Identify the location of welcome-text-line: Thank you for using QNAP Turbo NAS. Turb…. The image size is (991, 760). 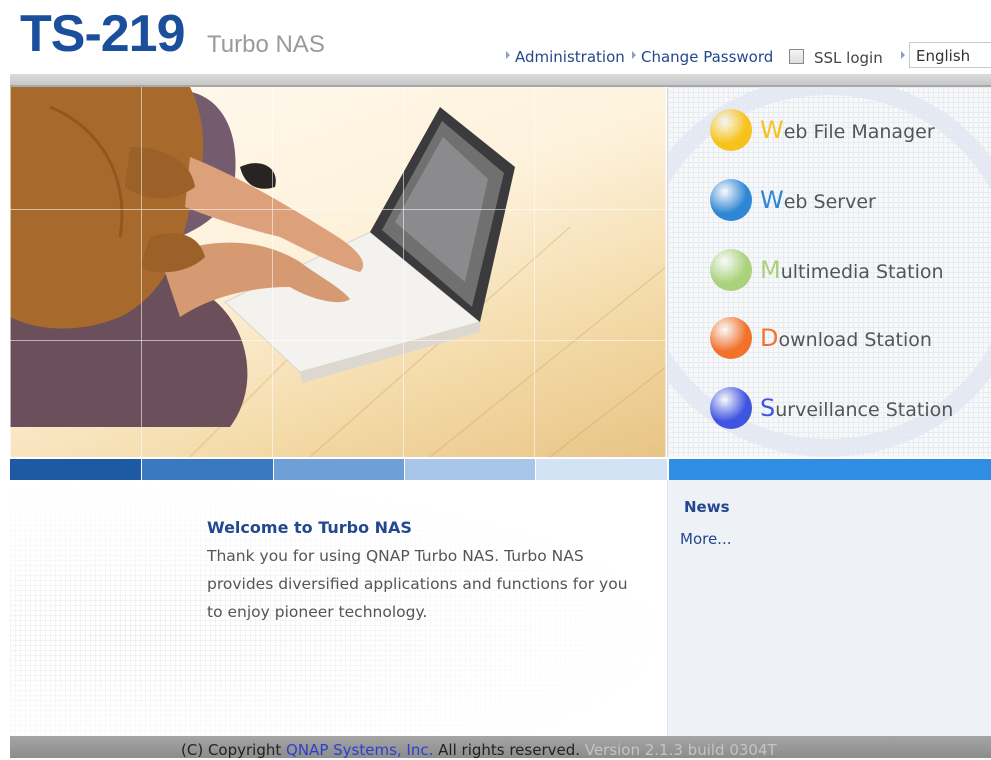
(395, 556).